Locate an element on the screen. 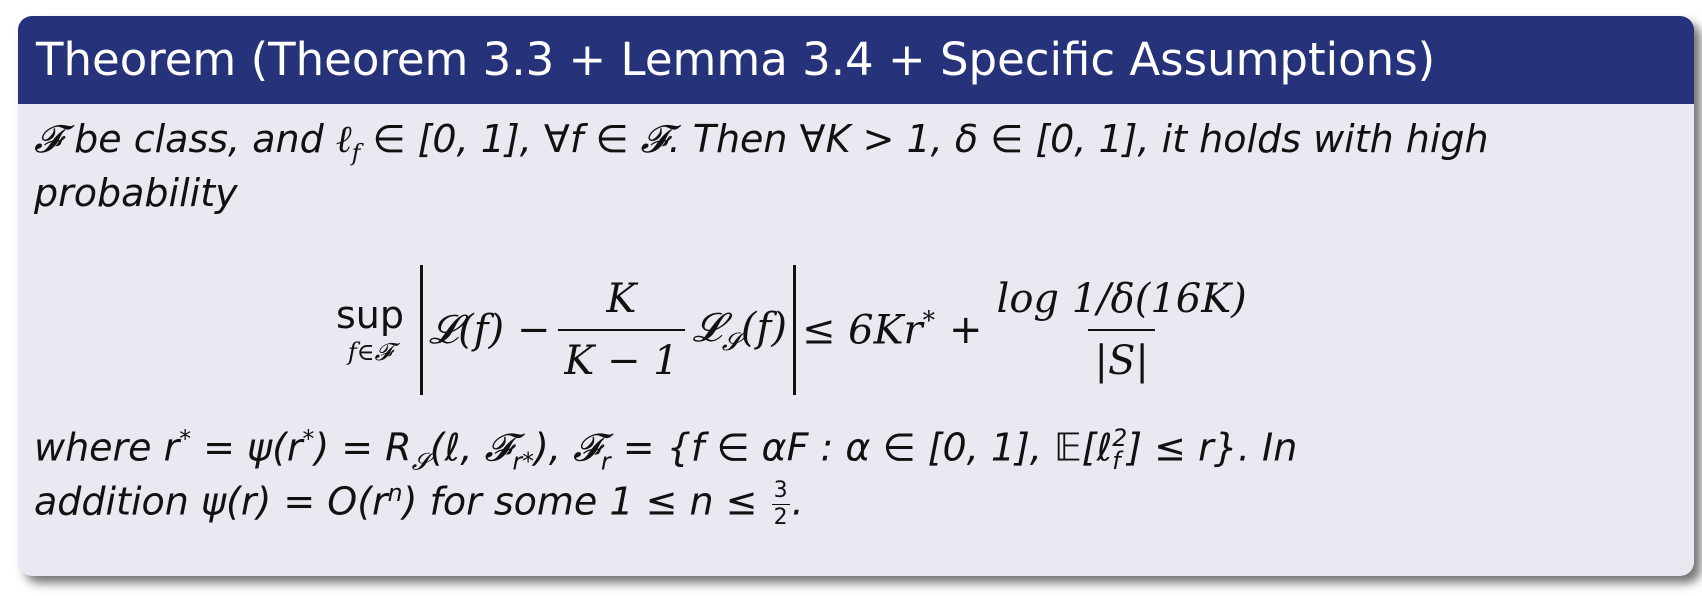 The width and height of the screenshot is (1702, 596). log-fraction: log 1/δ(16K) |S| is located at coordinates (1121, 330).